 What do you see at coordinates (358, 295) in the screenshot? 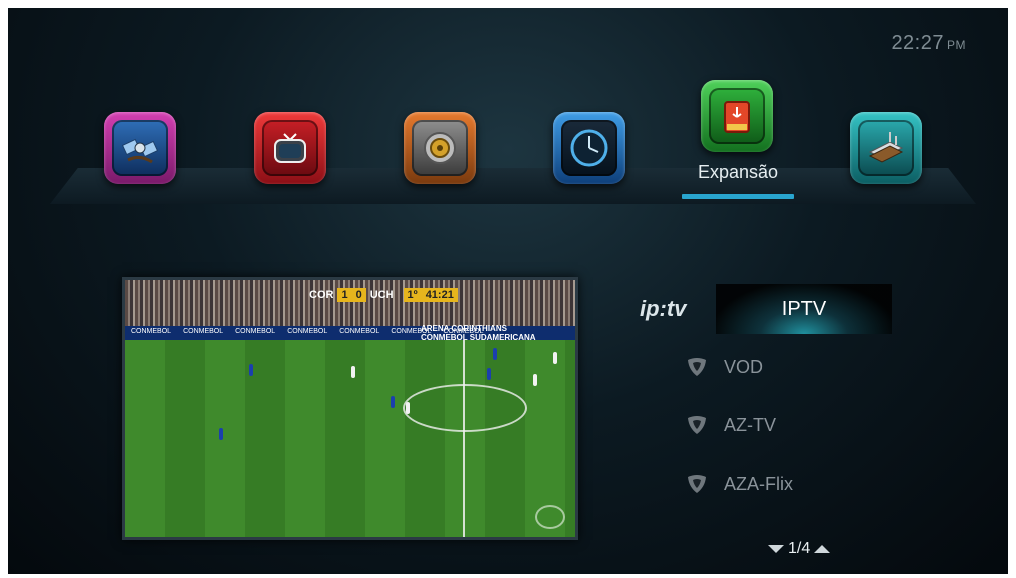
I see `away-score: 0` at bounding box center [358, 295].